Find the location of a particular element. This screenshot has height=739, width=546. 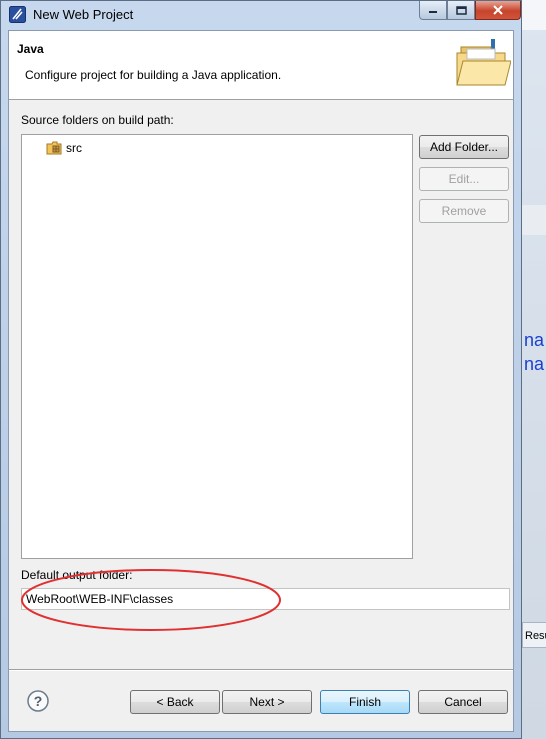

window-title: New Web Project is located at coordinates (83, 14).